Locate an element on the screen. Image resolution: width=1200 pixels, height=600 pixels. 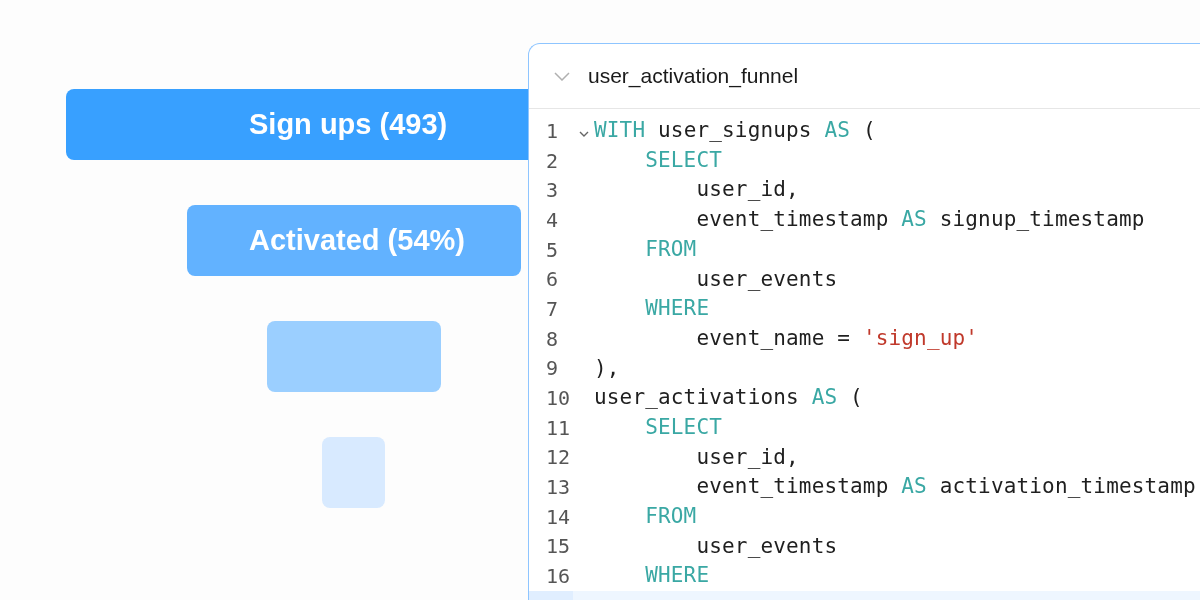
line-number: 5 is located at coordinates (553, 250).